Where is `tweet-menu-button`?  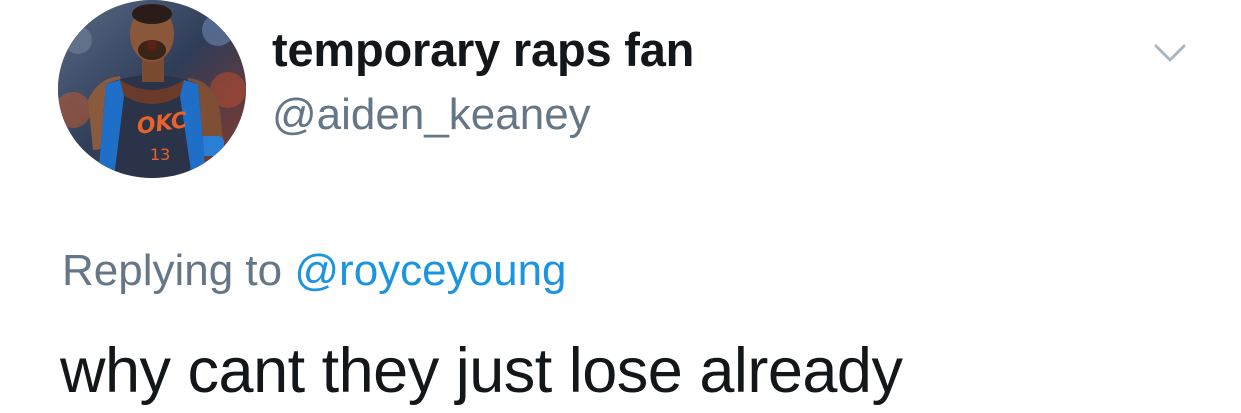
tweet-menu-button is located at coordinates (1170, 53).